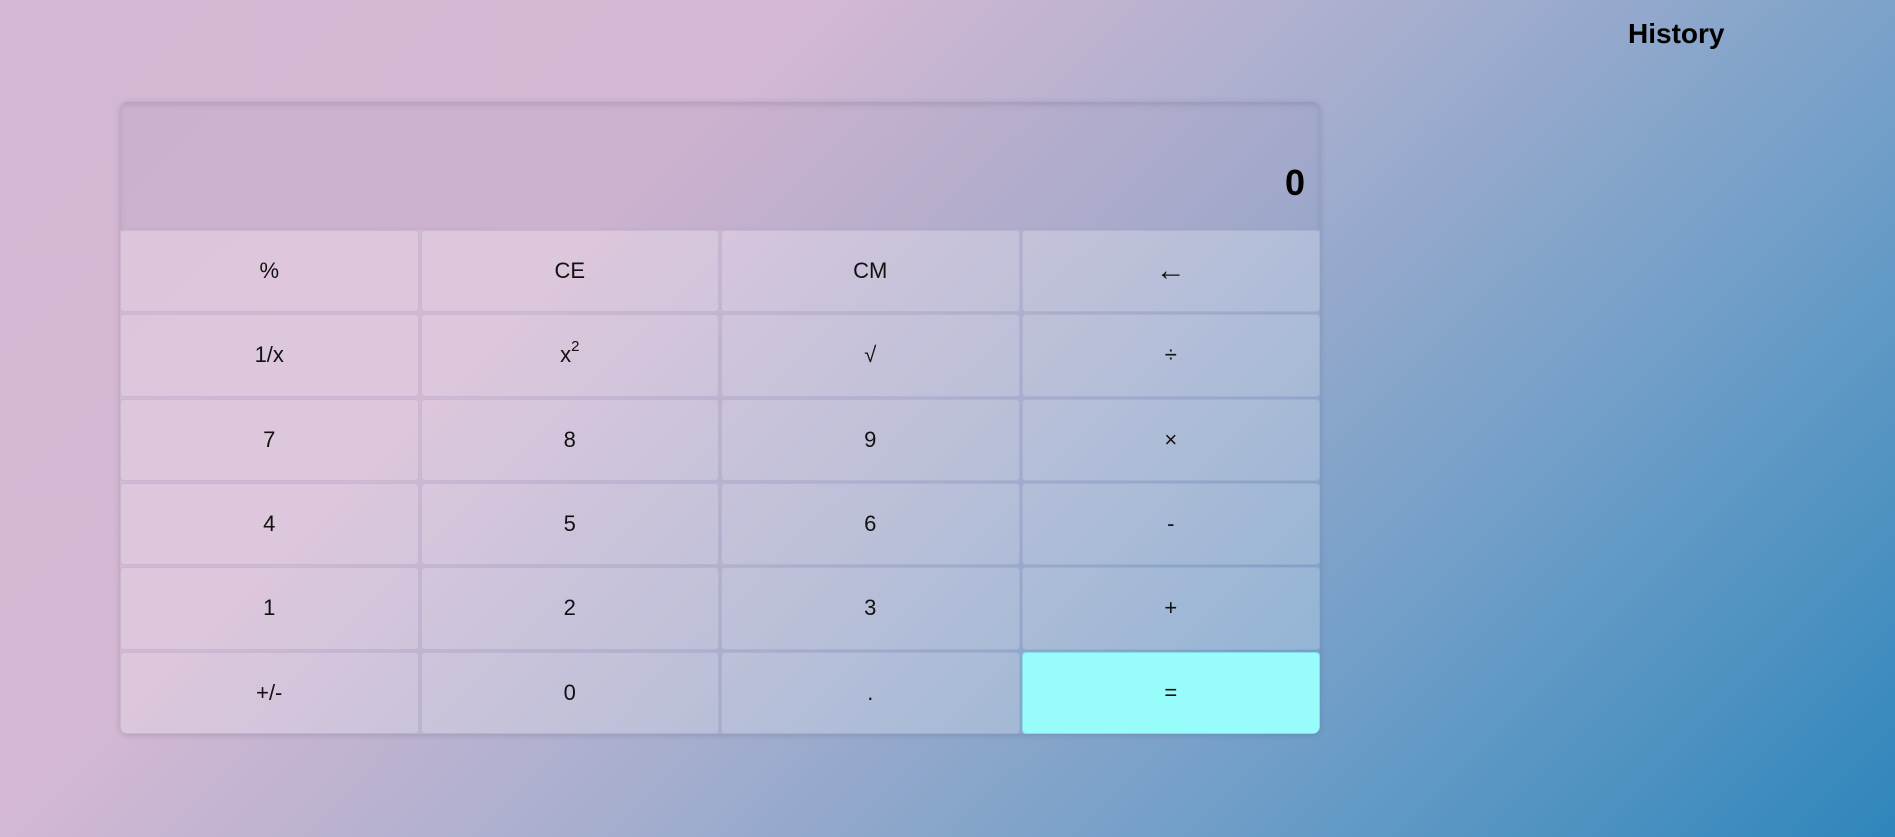 This screenshot has width=1895, height=837. I want to click on square-button: x2, so click(569, 355).